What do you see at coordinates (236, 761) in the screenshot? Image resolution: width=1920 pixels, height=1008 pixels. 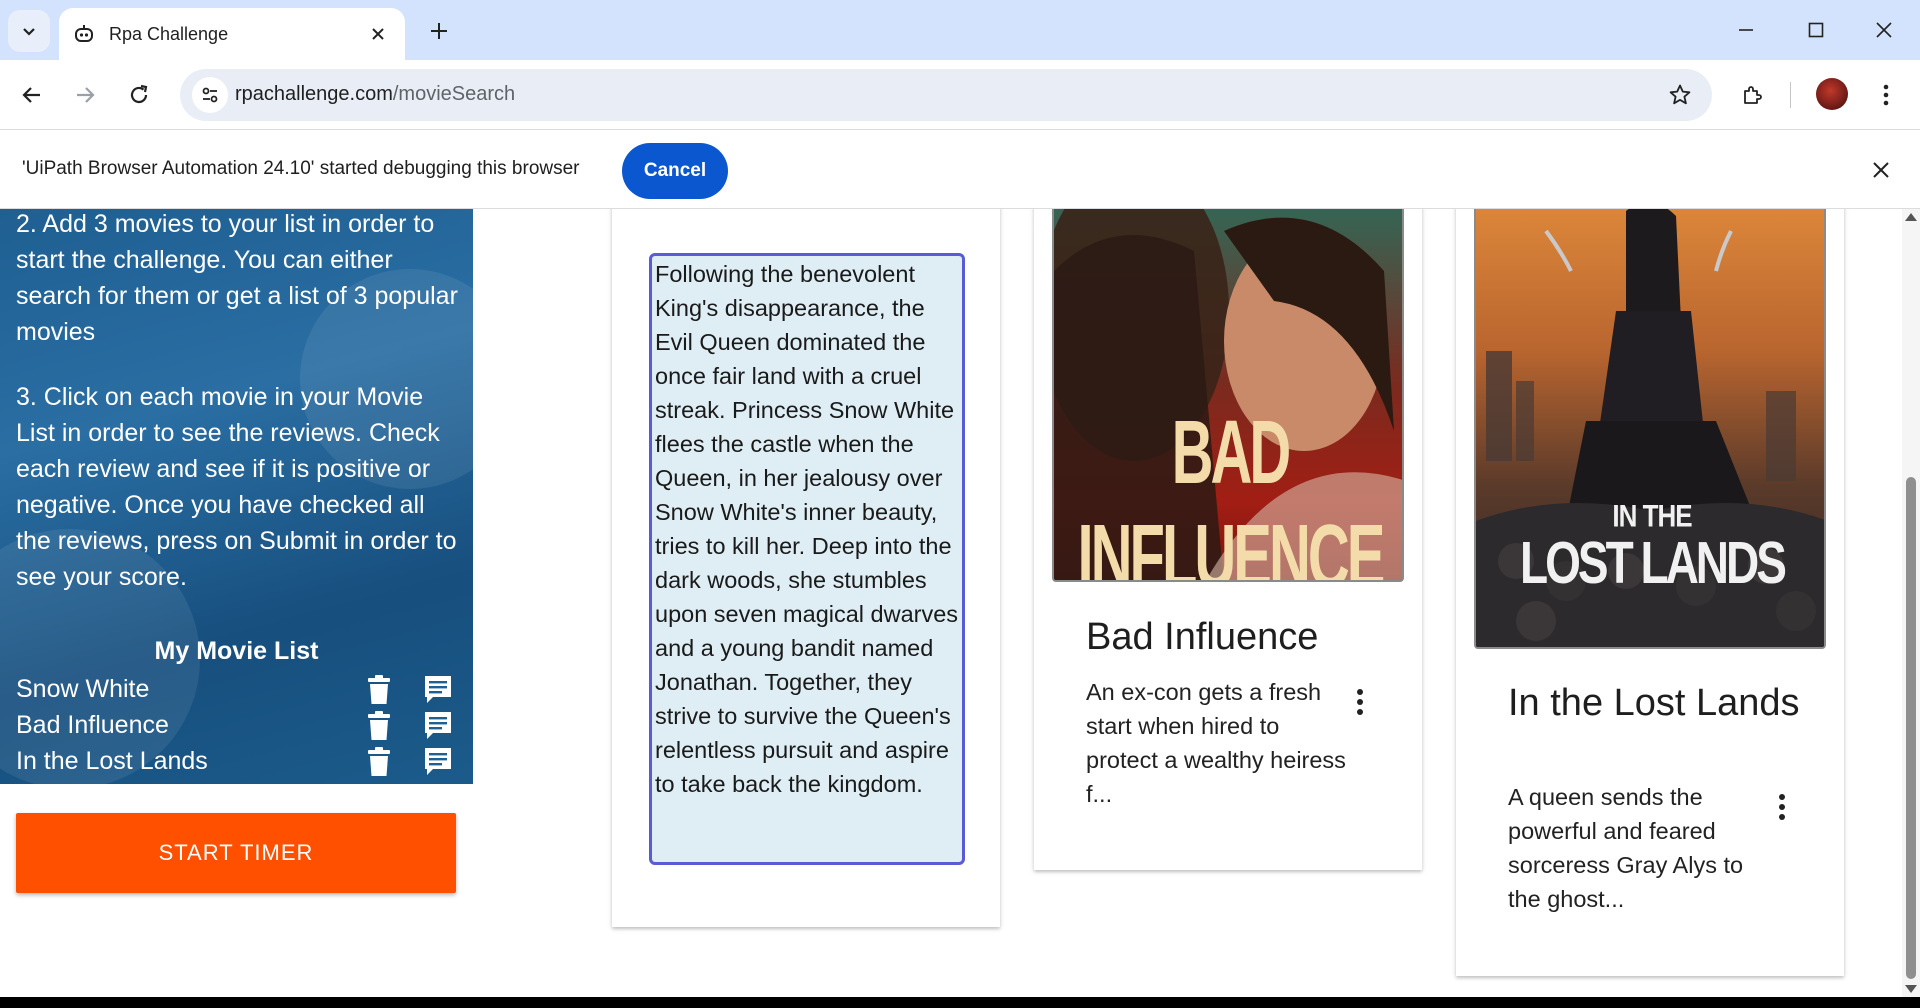 I see `movie-list-item: In the Lost Lands` at bounding box center [236, 761].